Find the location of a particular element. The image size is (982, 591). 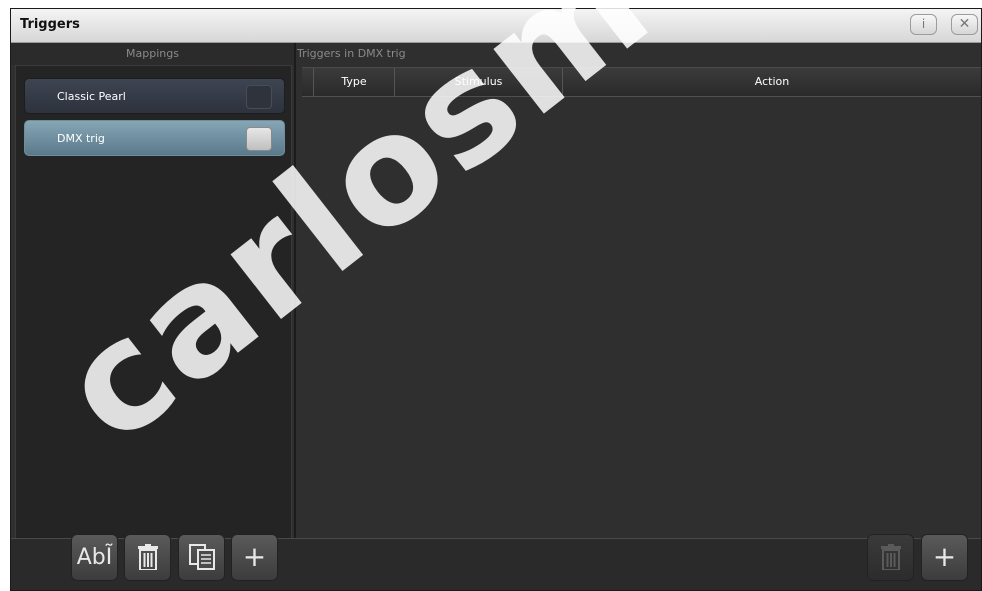

triggers-header: Triggers in DMX trig is located at coordinates (351, 53).